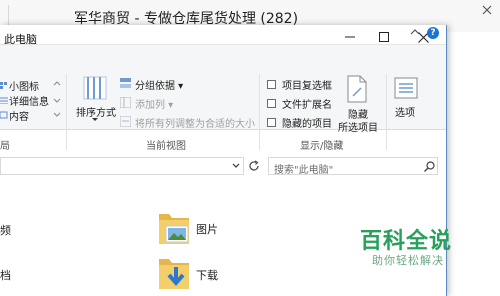 The image size is (500, 296). I want to click on fit-columns-button: 将所有列调整为合适的大小, so click(195, 122).